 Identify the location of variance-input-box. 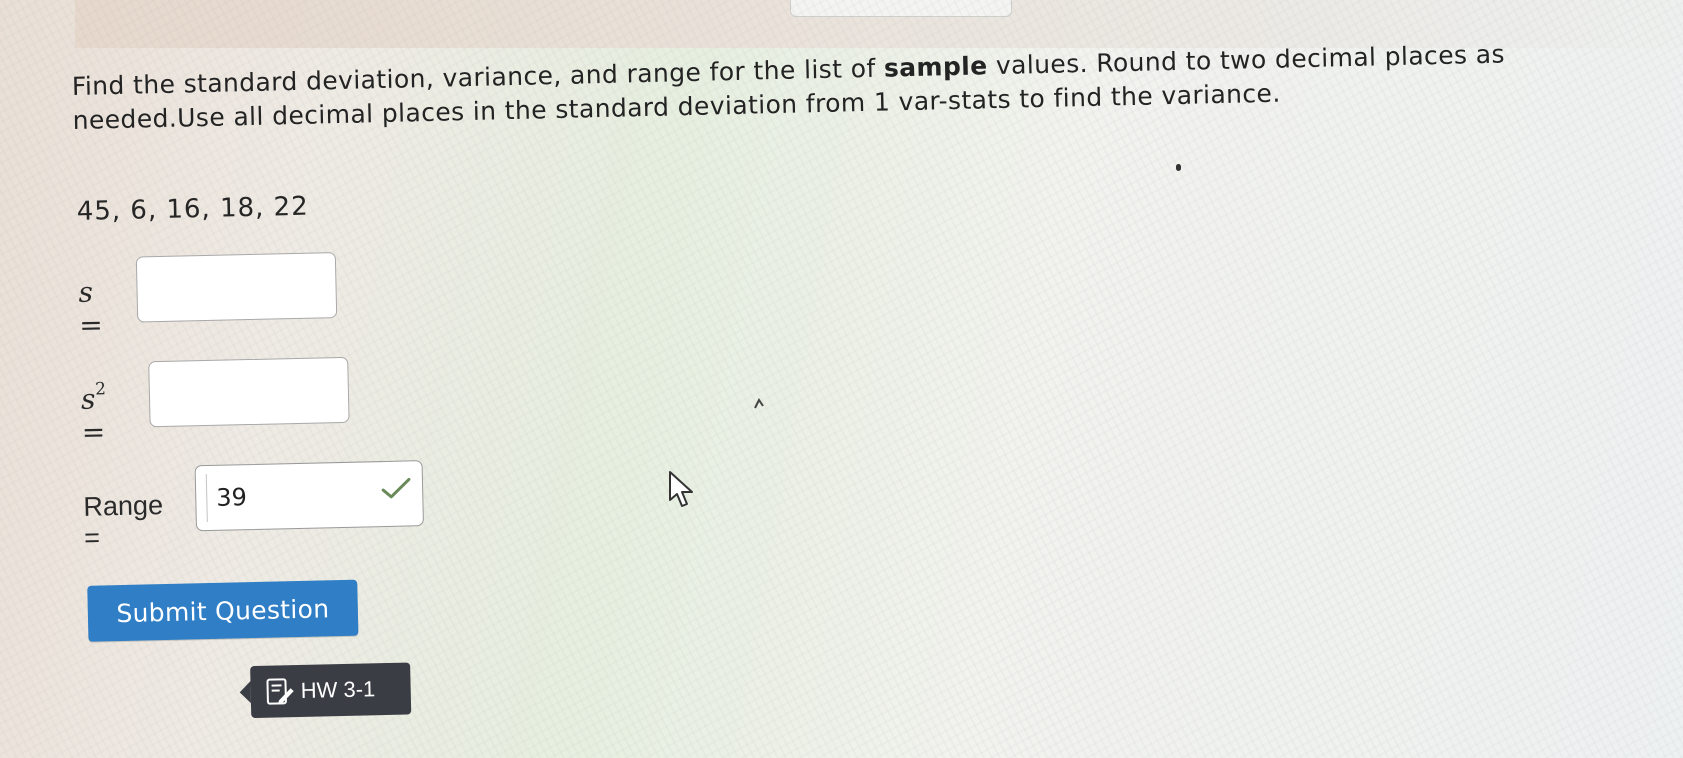
(249, 392).